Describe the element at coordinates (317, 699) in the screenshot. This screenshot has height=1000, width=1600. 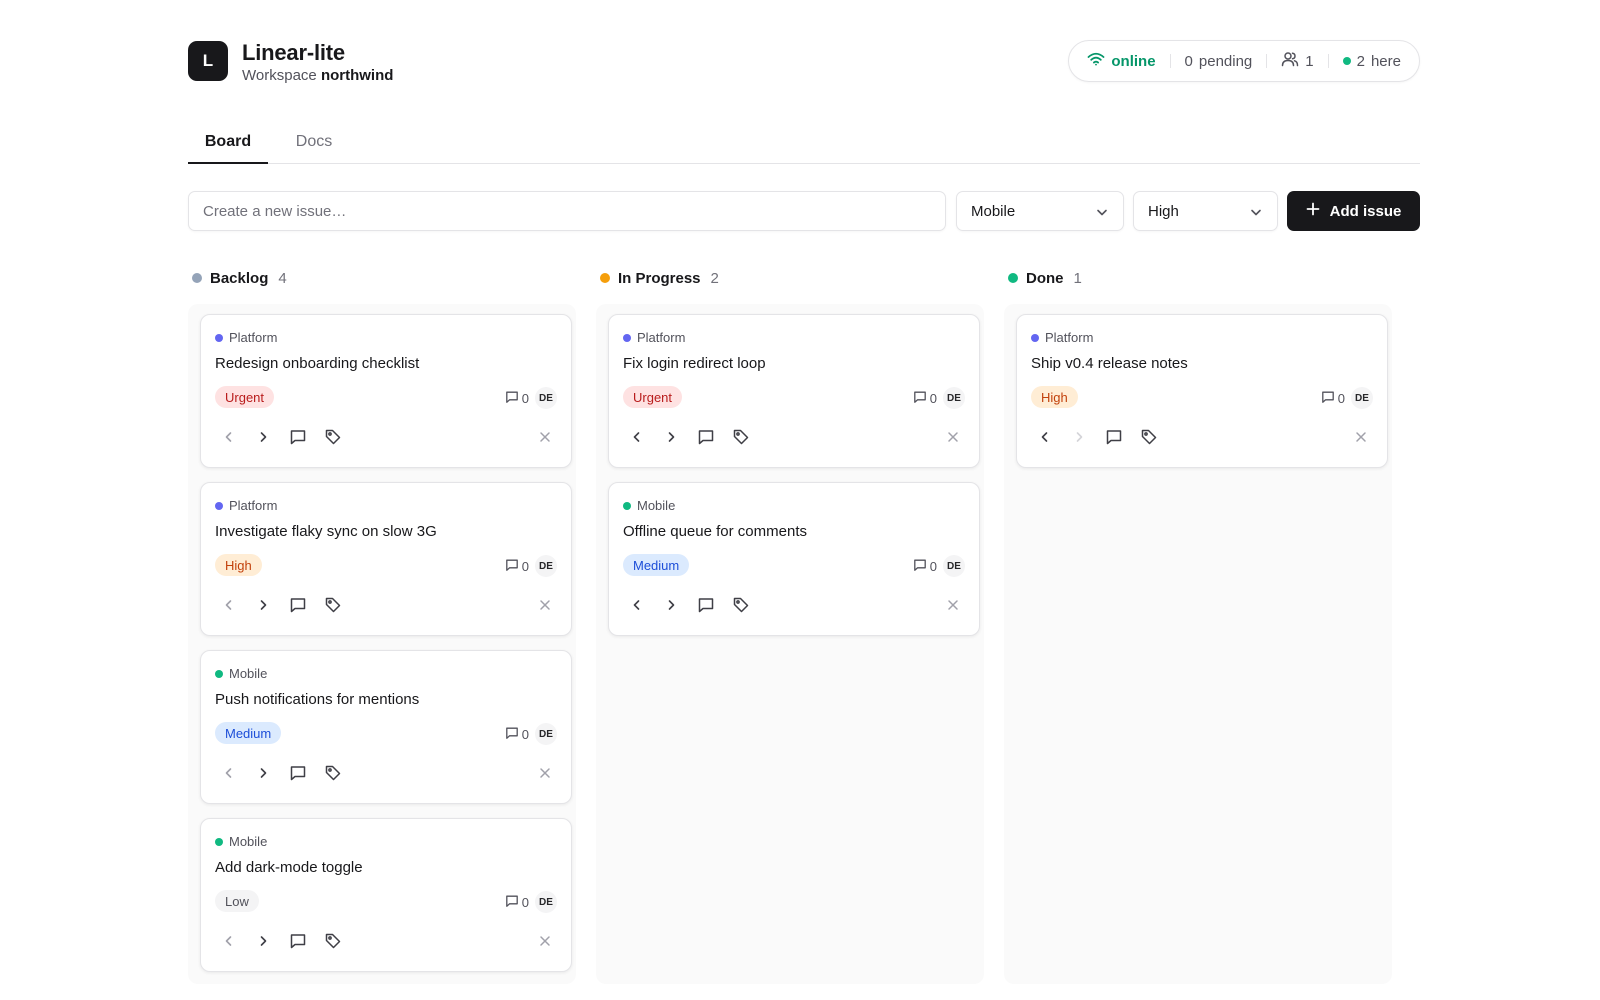
I see `card-title: Push notifications for mentions` at that location.